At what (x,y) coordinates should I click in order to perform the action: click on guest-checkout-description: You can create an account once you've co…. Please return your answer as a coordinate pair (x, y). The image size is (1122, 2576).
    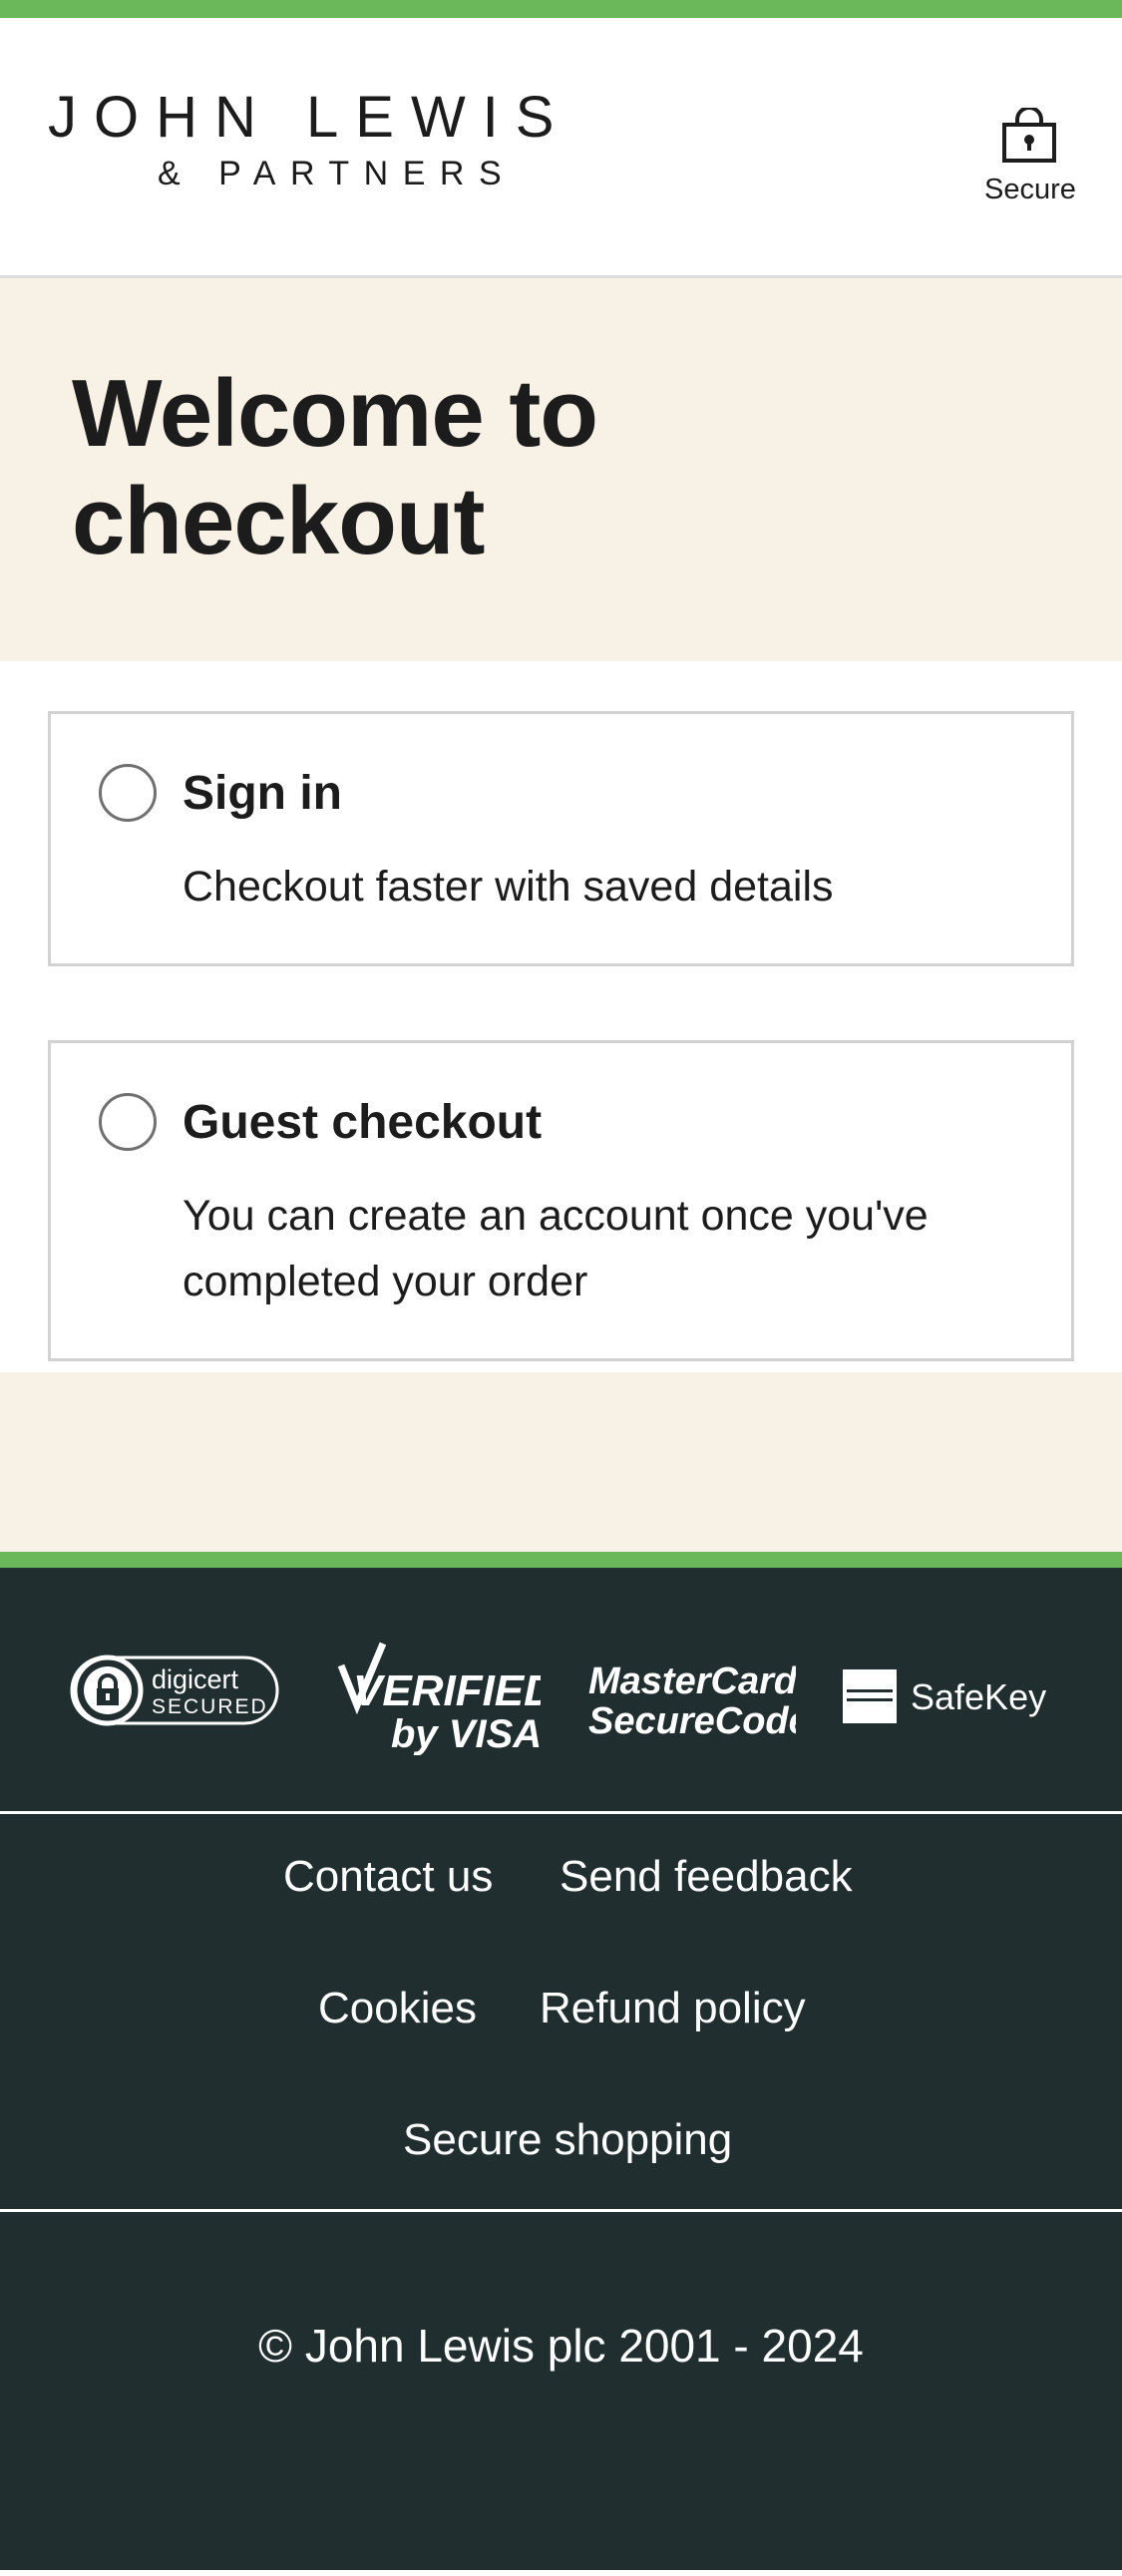
    Looking at the image, I should click on (556, 1248).